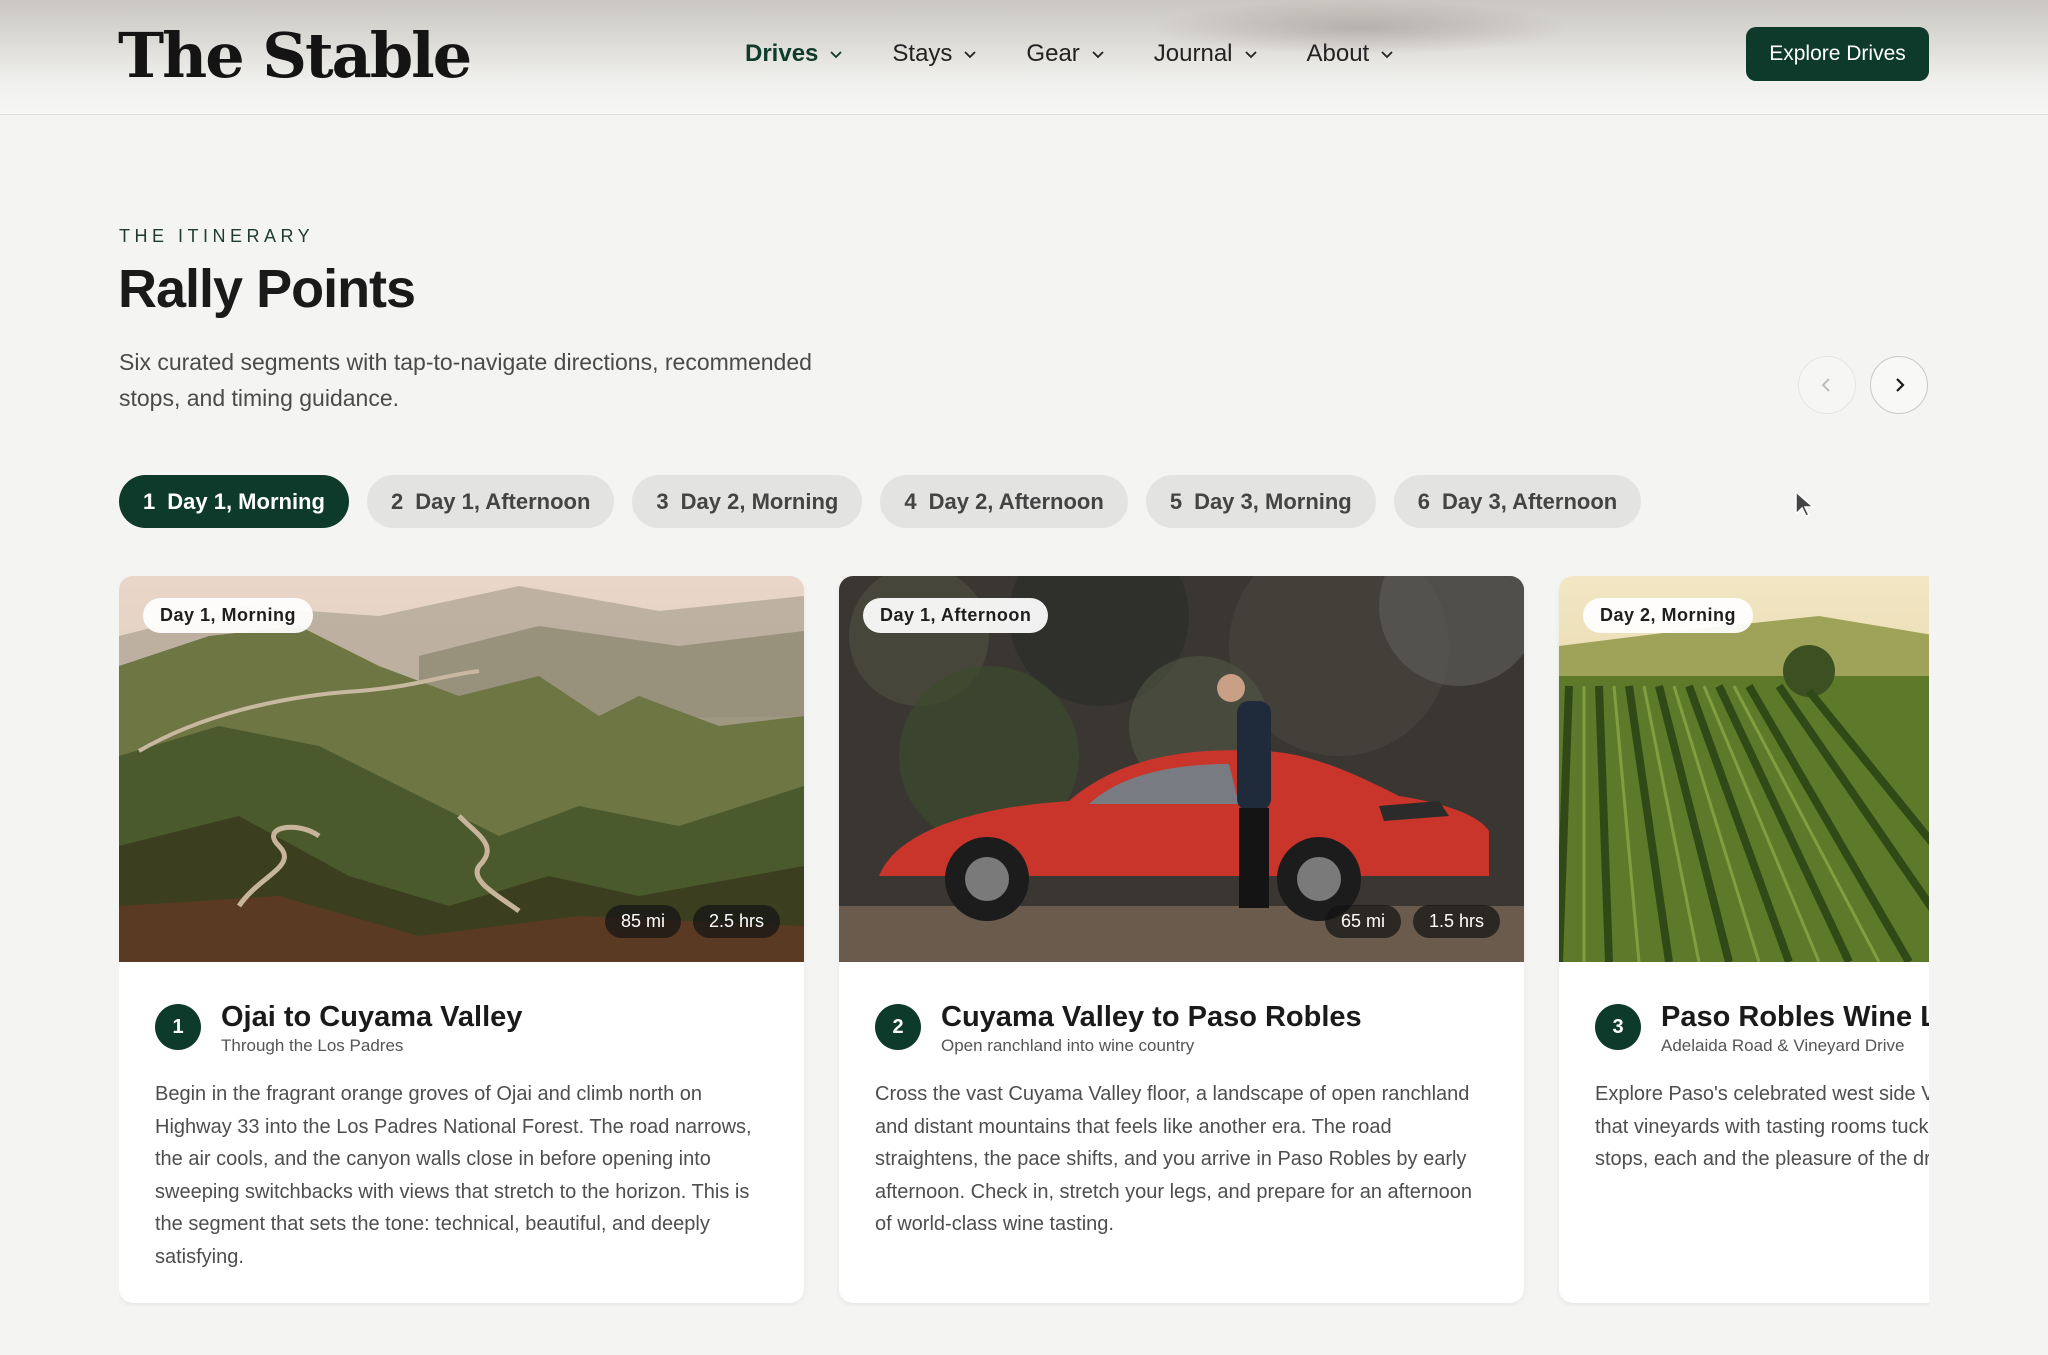  Describe the element at coordinates (1151, 1017) in the screenshot. I see `card-title: Cuyama Valley to Paso Robles` at that location.